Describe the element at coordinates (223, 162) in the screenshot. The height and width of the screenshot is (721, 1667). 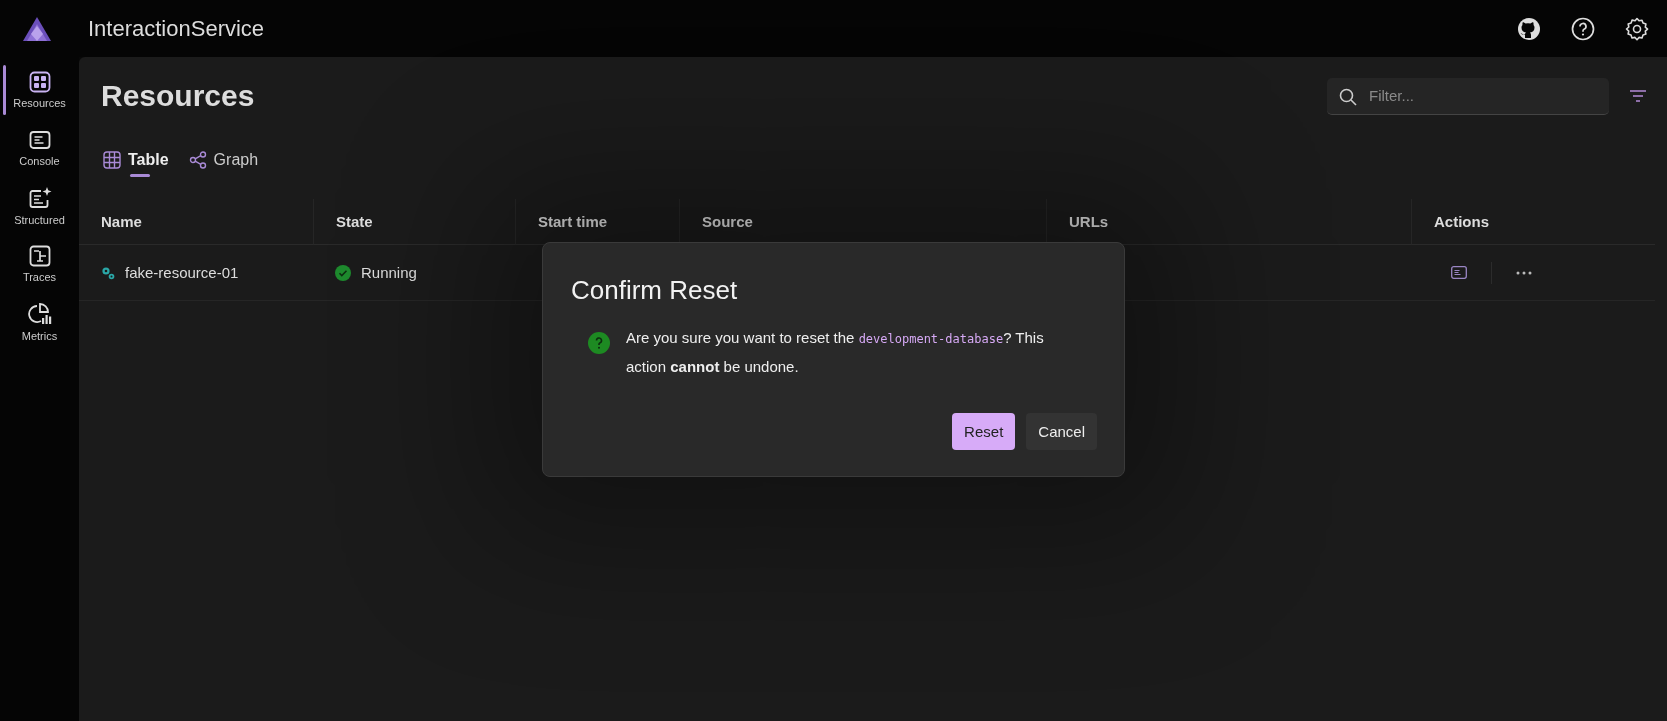
I see `view-tab: Graph` at that location.